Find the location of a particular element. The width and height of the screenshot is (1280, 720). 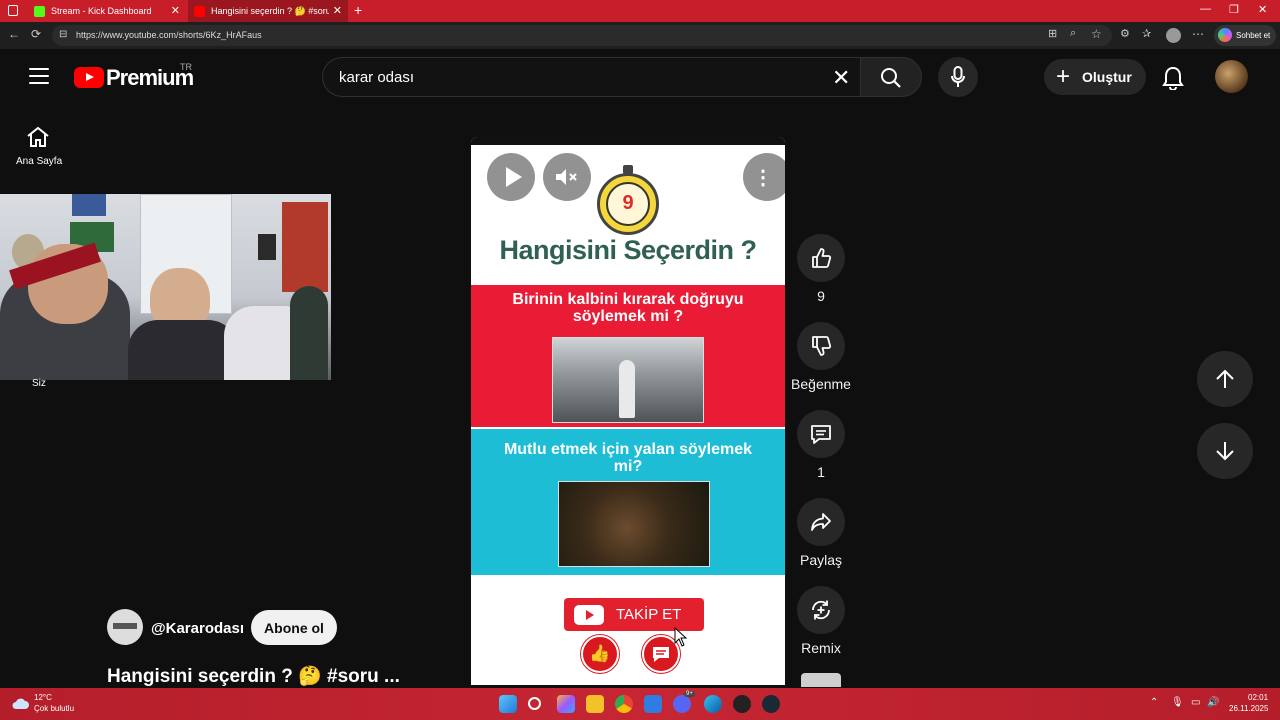

webcam-overlay is located at coordinates (165, 287).